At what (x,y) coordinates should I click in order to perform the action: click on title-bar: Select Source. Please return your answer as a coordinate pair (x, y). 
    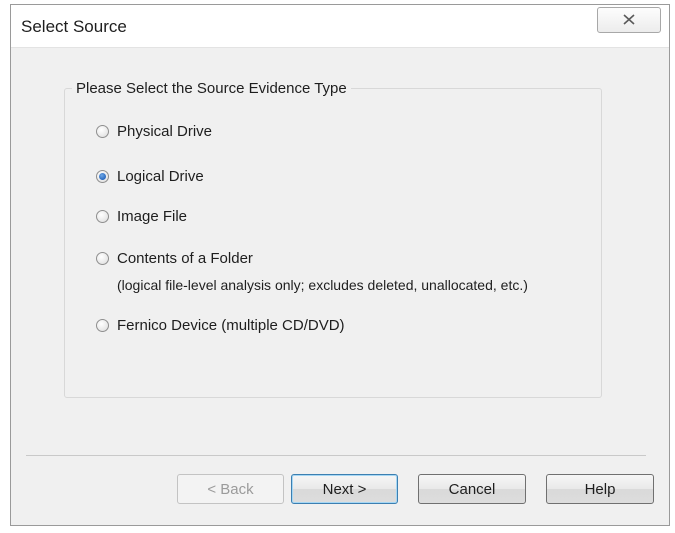
    Looking at the image, I should click on (340, 26).